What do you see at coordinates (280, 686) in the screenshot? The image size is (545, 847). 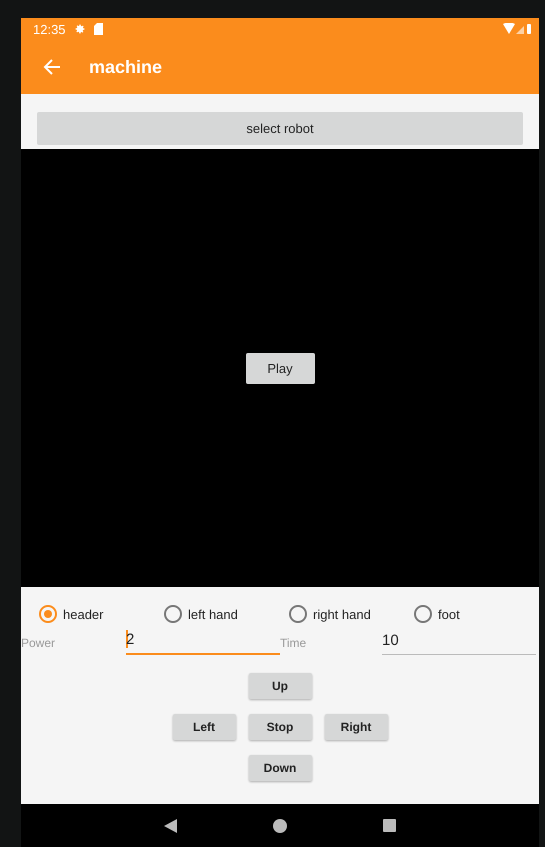 I see `up-button: Up` at bounding box center [280, 686].